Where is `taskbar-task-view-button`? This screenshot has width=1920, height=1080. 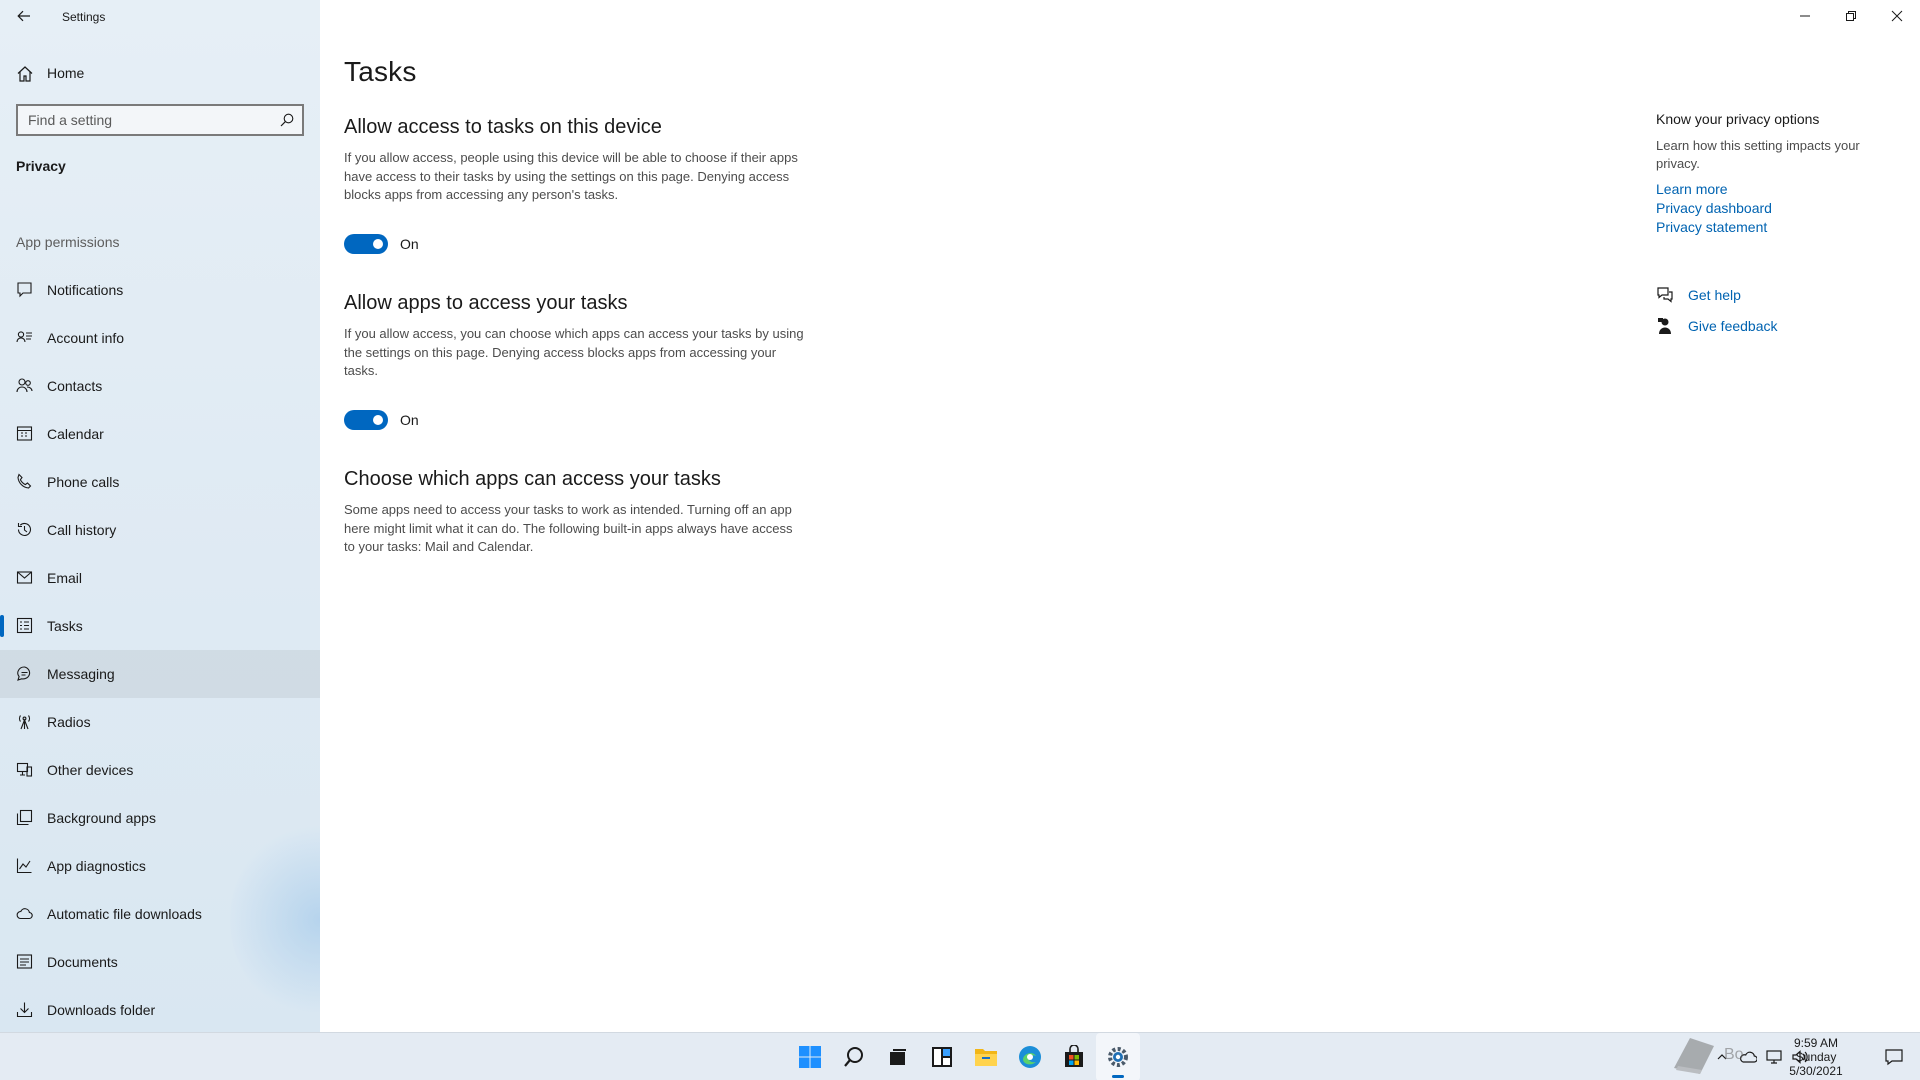 taskbar-task-view-button is located at coordinates (898, 1056).